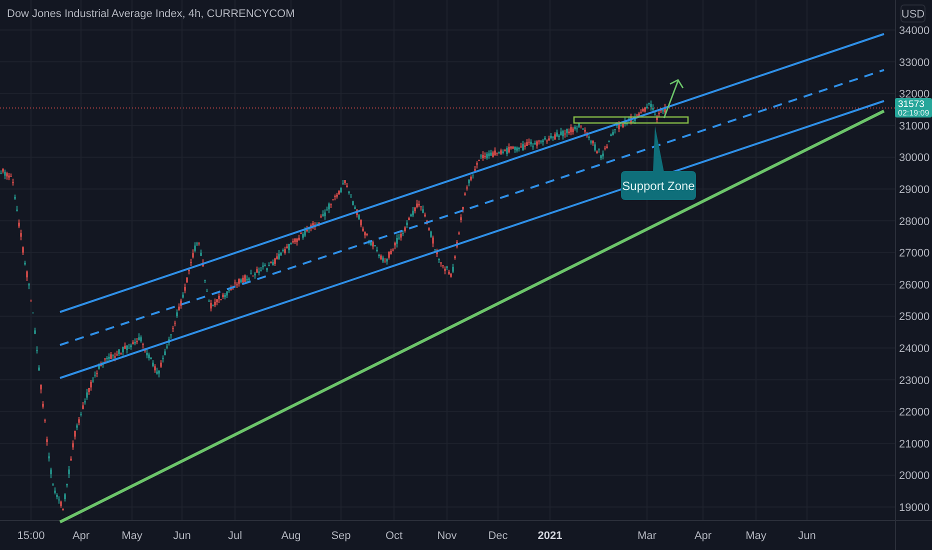  Describe the element at coordinates (914, 508) in the screenshot. I see `price-axis-label: 19000` at that location.